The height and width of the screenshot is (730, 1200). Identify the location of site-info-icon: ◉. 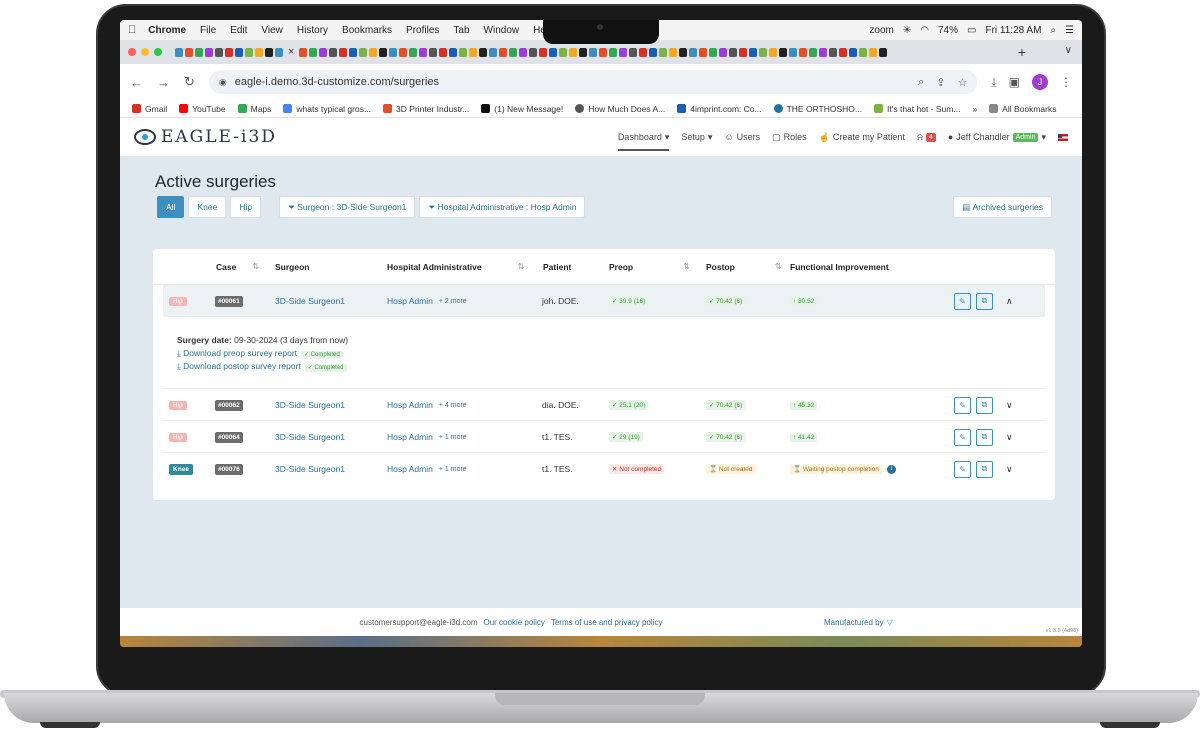
(223, 82).